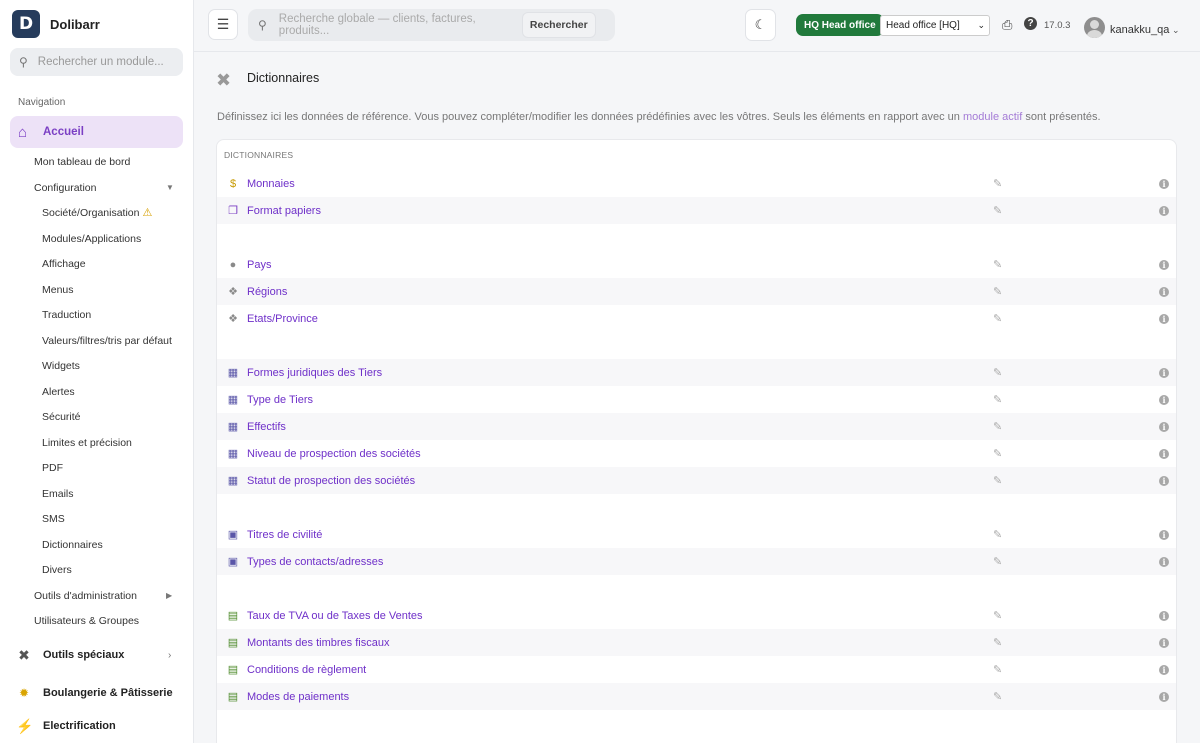 This screenshot has width=1200, height=743. I want to click on dictionary-link: Monnaies, so click(271, 184).